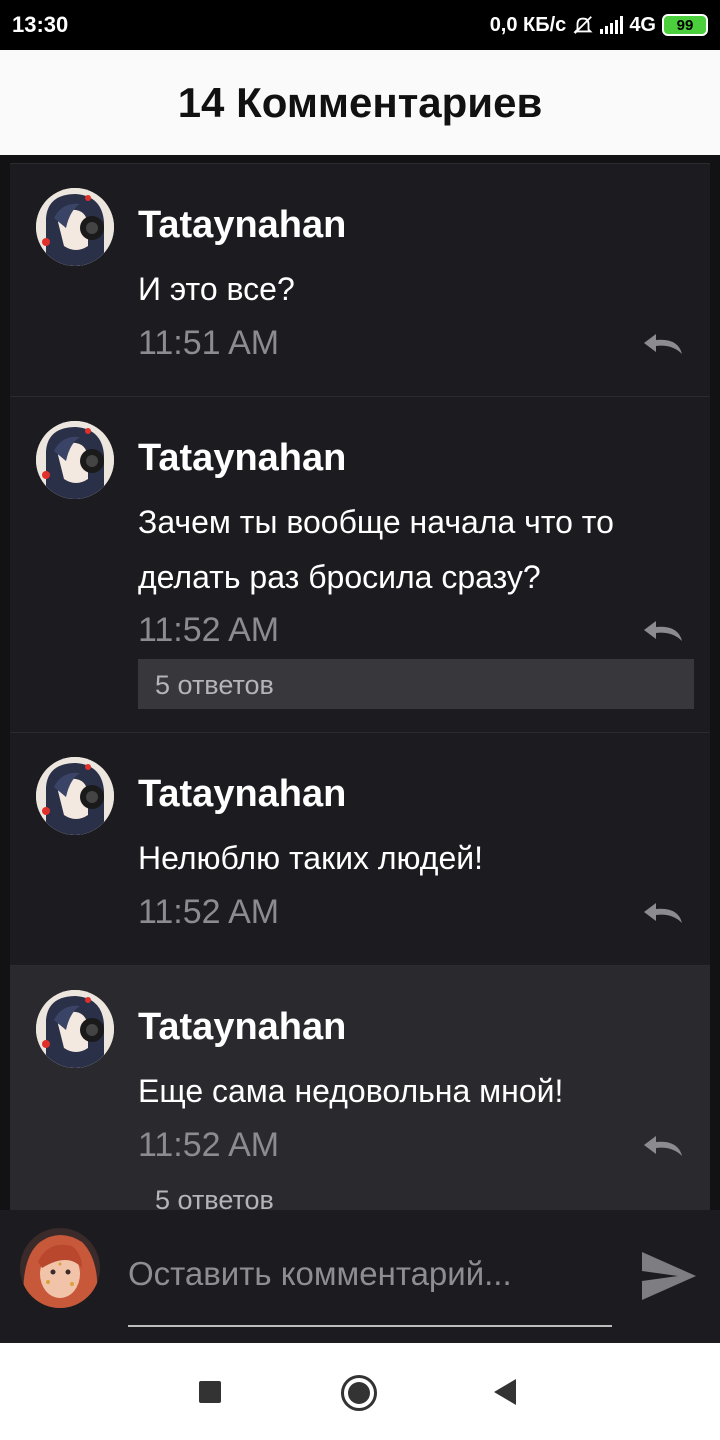 This screenshot has width=720, height=1440. What do you see at coordinates (311, 858) in the screenshot?
I see `comment-text: Нелюблю таких людей!` at bounding box center [311, 858].